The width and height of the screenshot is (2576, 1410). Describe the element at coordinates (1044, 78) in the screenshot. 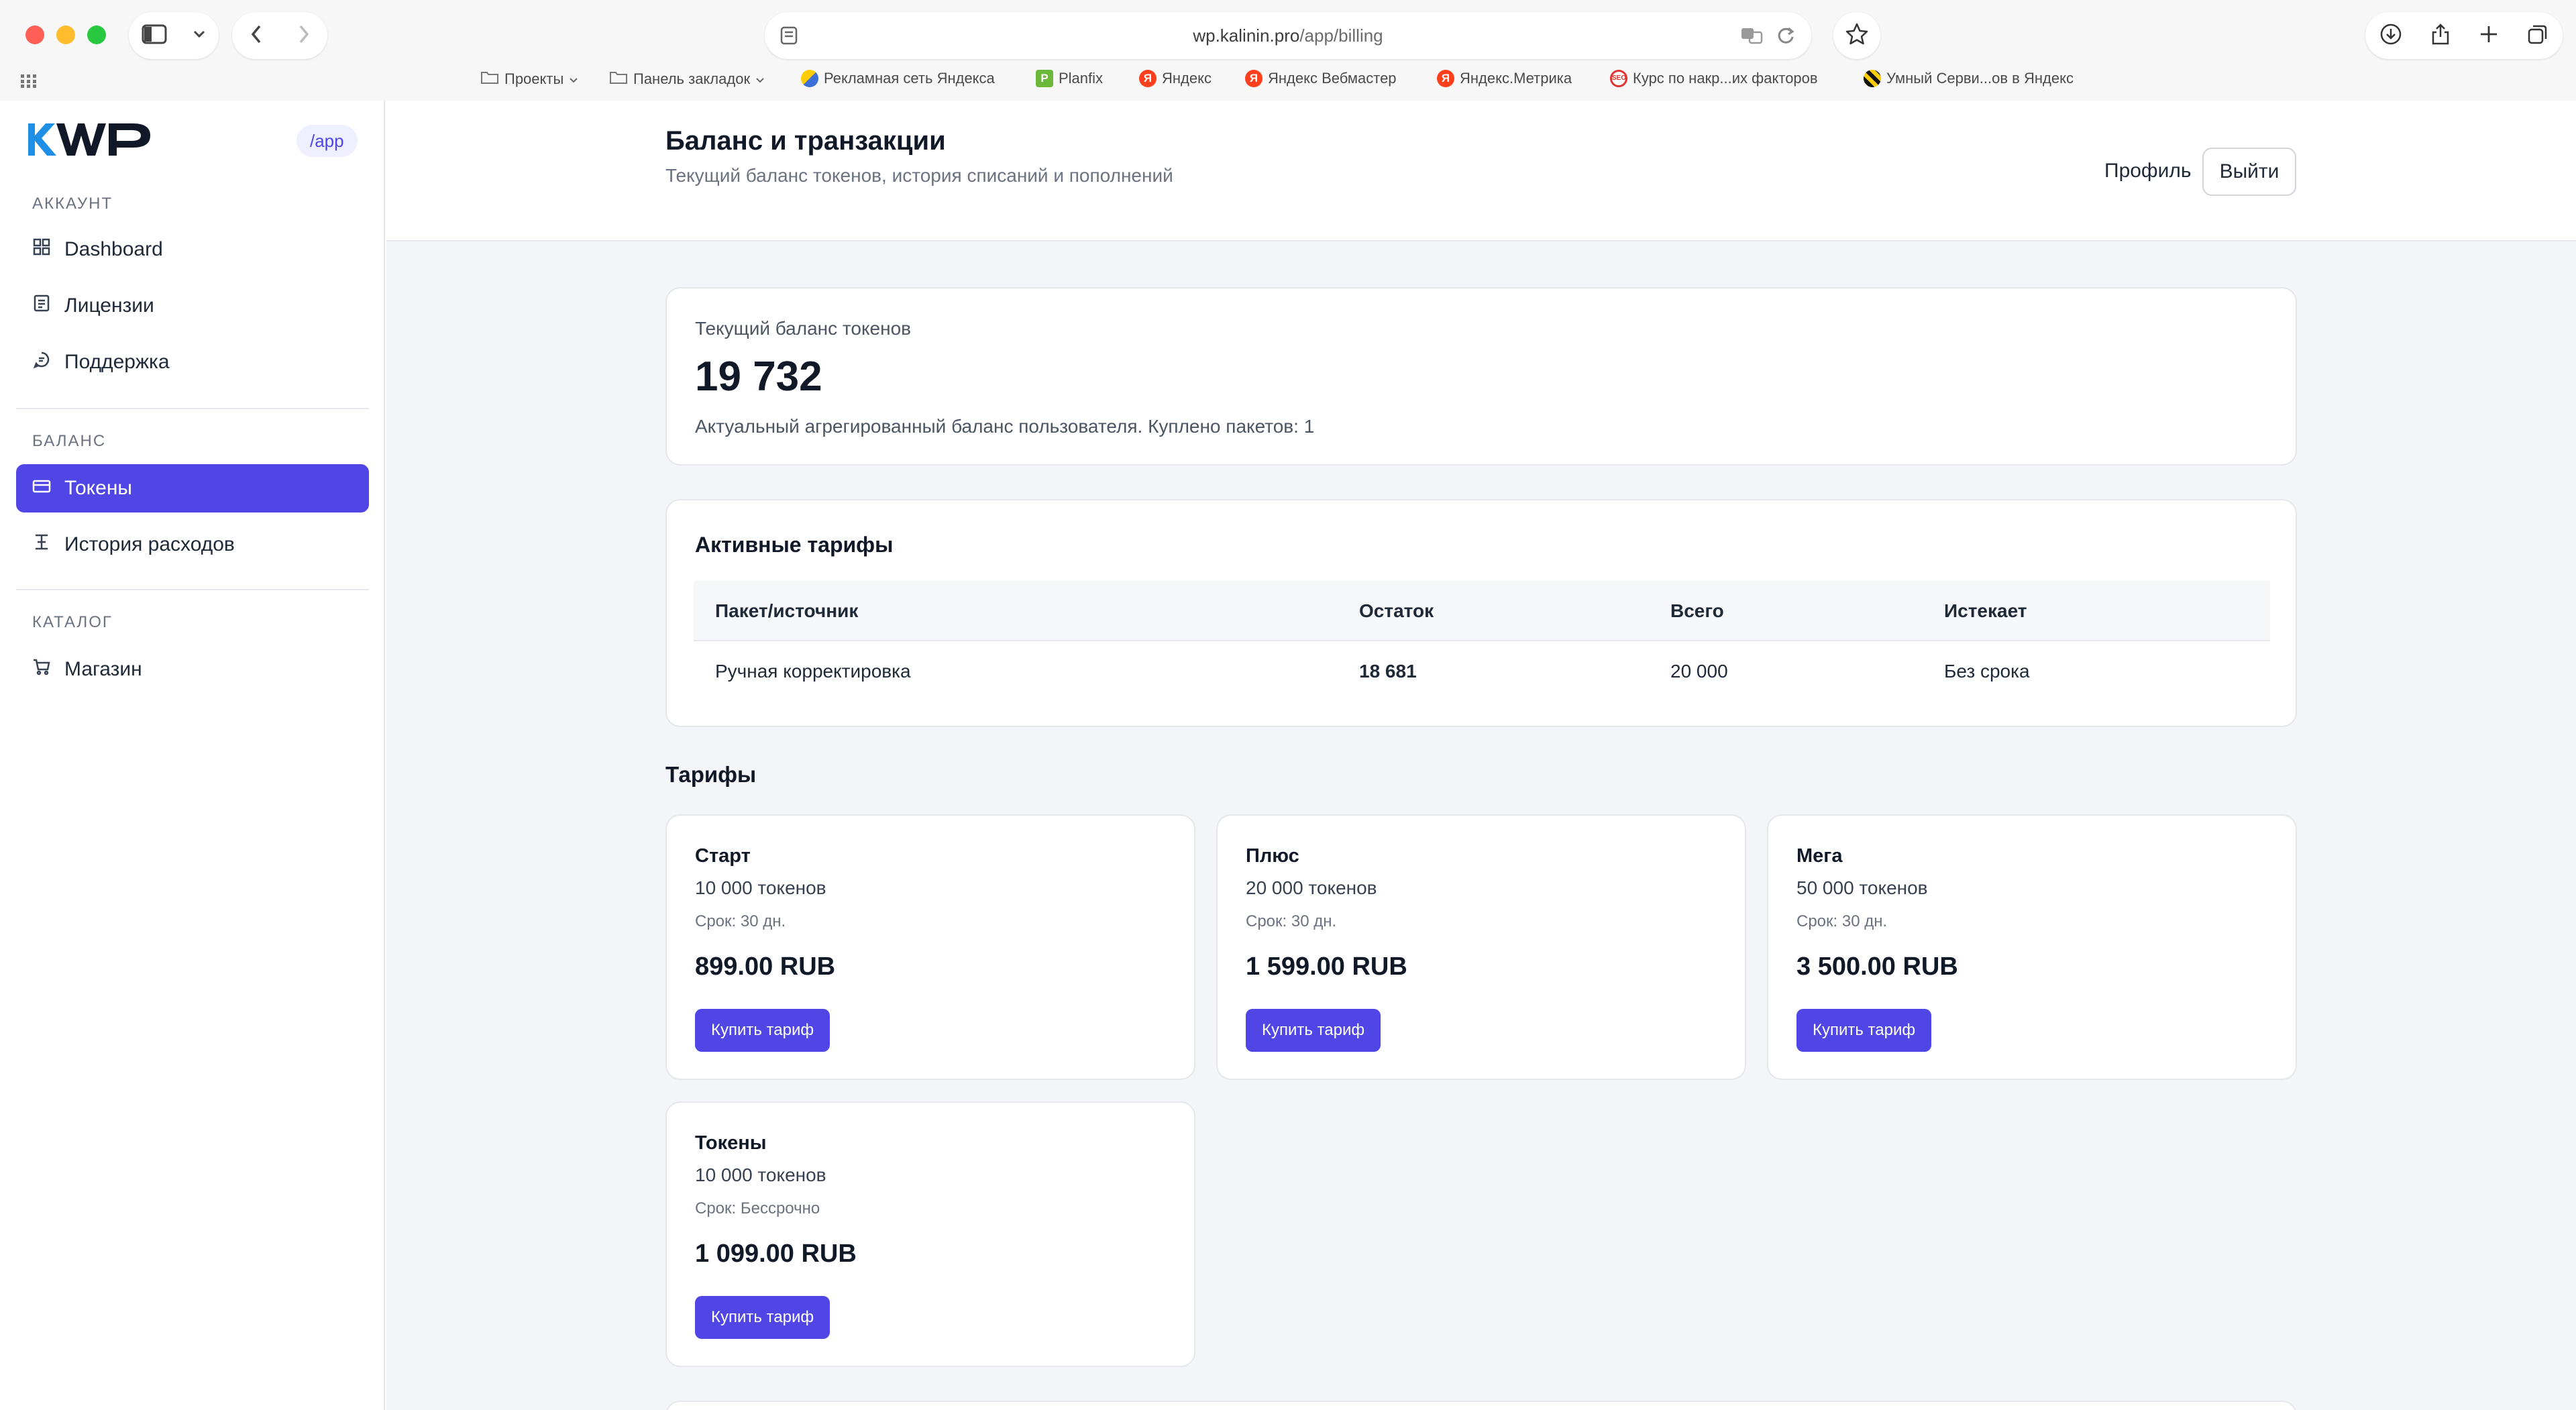

I see `planfix-favicon: P` at that location.